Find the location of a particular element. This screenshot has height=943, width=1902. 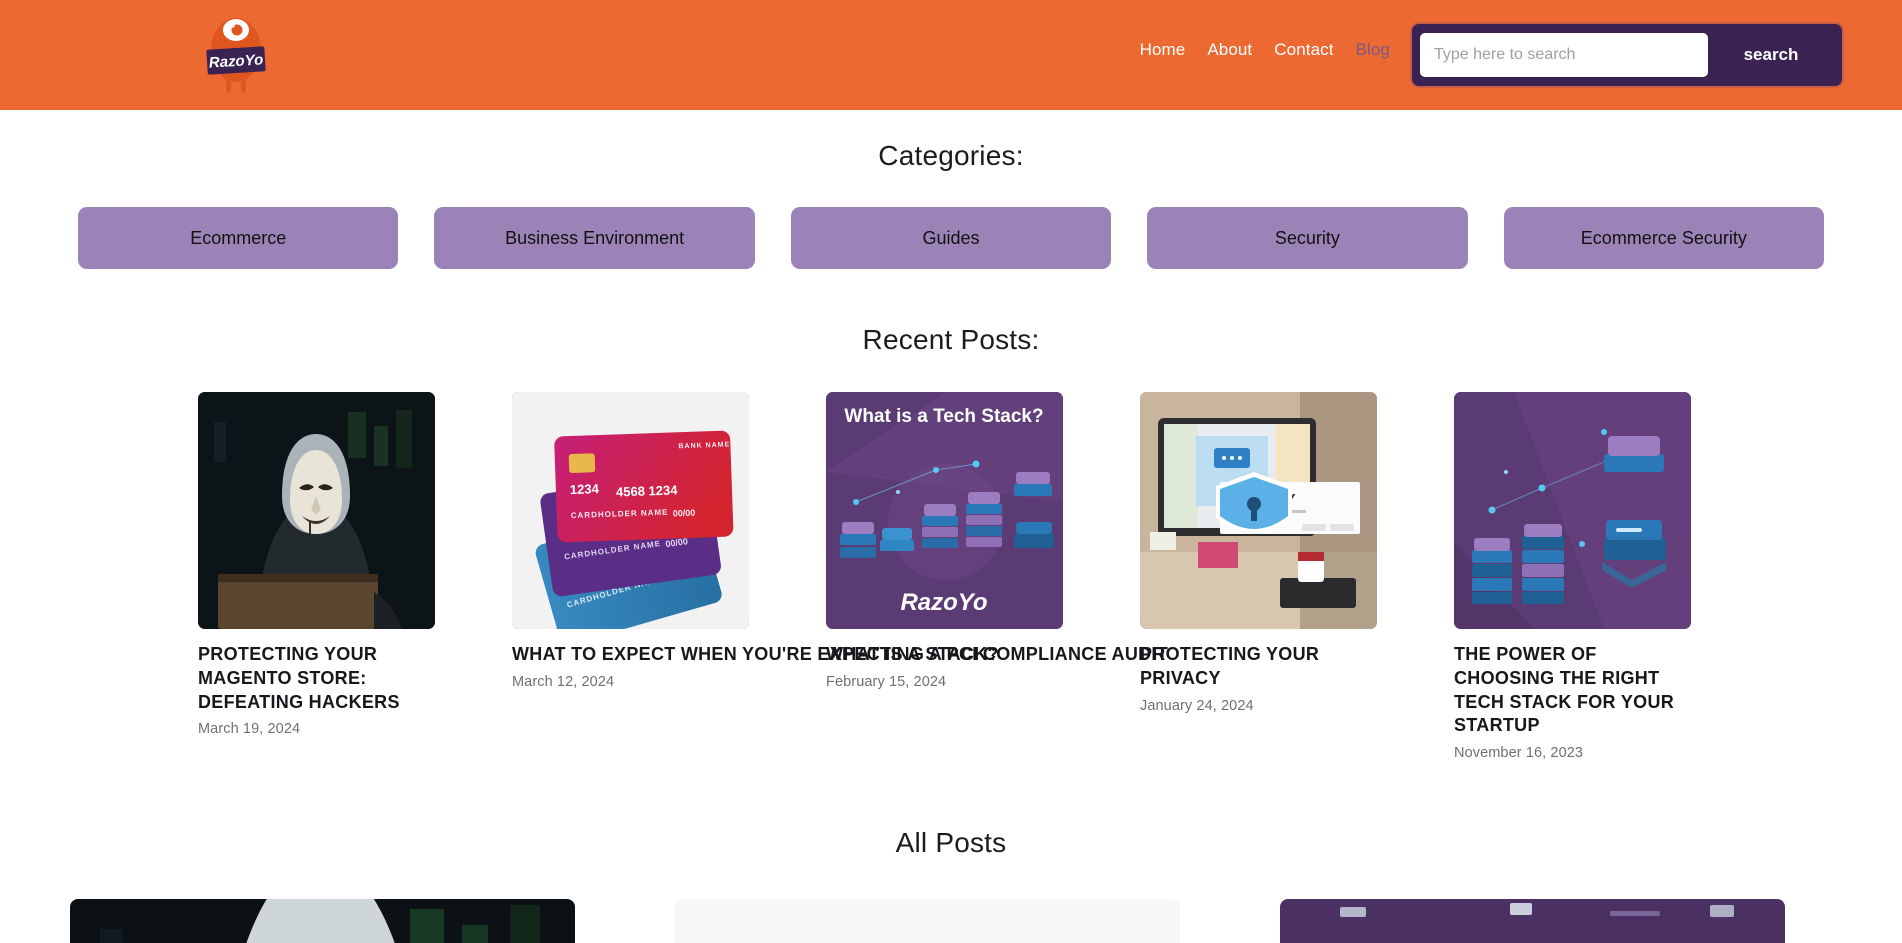

nav-link-about: About is located at coordinates (1229, 50).